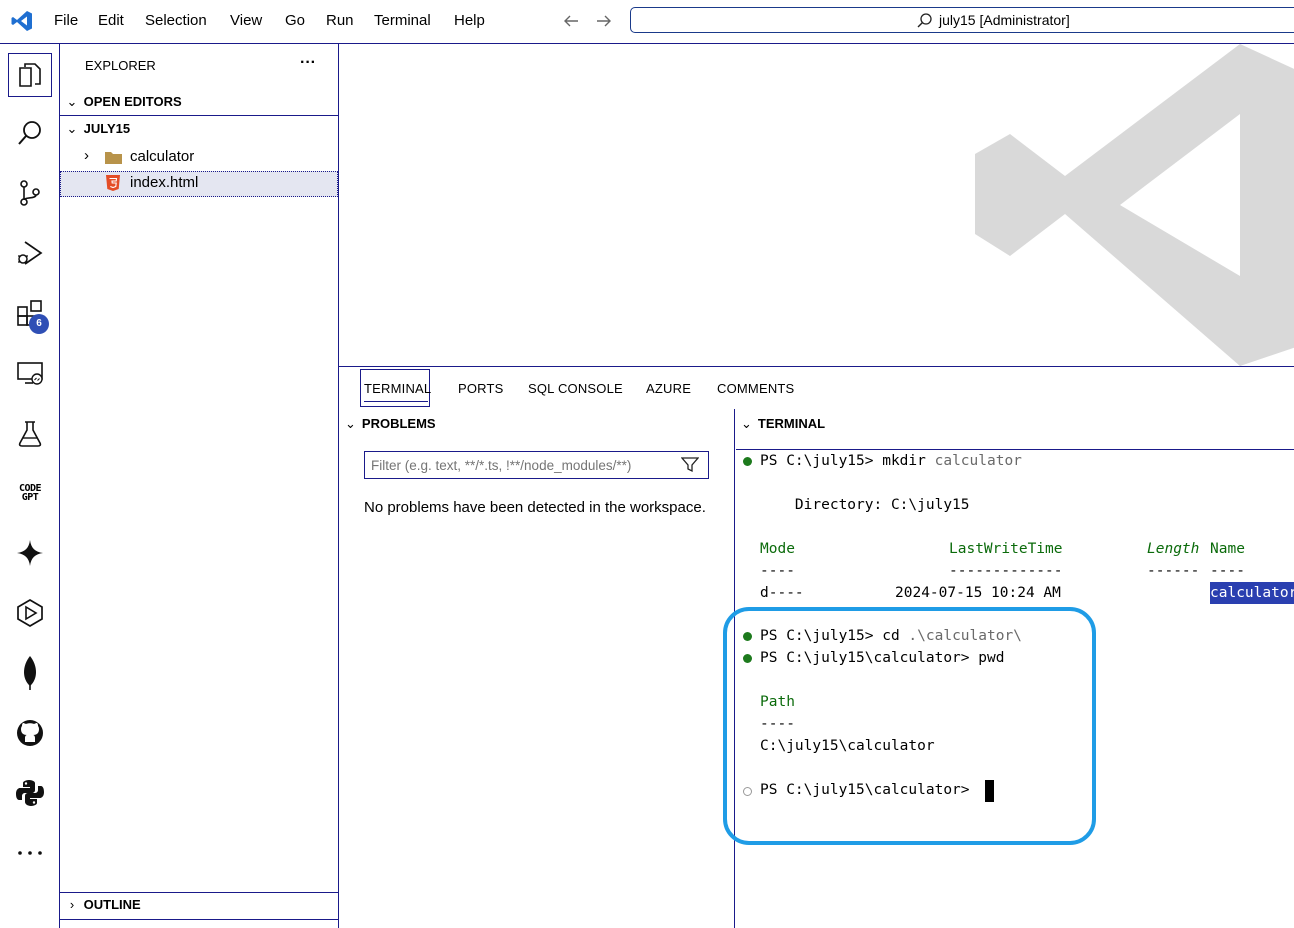 This screenshot has width=1294, height=928. Describe the element at coordinates (308, 63) in the screenshot. I see `explorer-more-button: ···` at that location.